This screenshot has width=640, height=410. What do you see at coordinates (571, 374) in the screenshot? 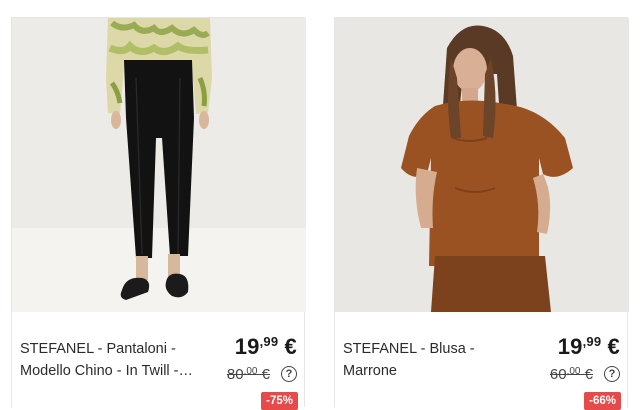
I see `original-price: 60,00 €` at bounding box center [571, 374].